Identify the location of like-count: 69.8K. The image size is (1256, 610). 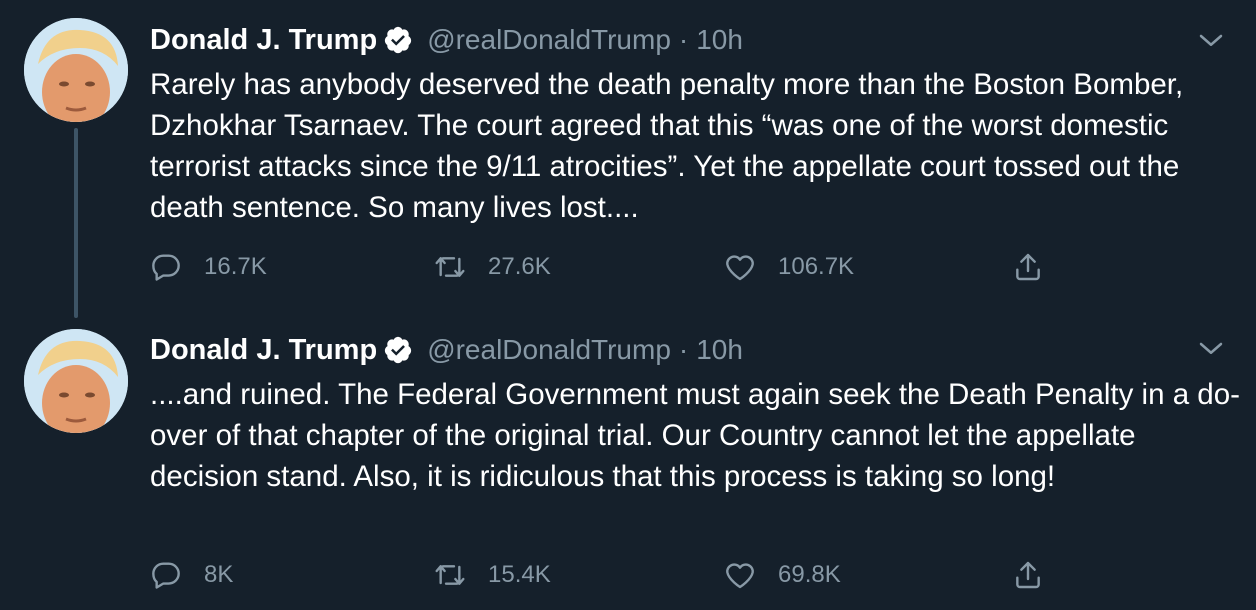
(809, 574).